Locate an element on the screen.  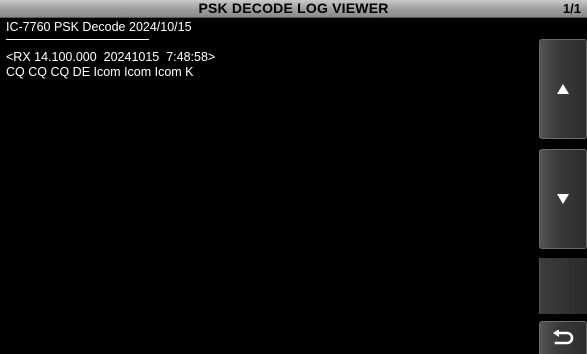
title-bar: PSK DECODE LOG VIEWER 1/1 is located at coordinates (293, 9).